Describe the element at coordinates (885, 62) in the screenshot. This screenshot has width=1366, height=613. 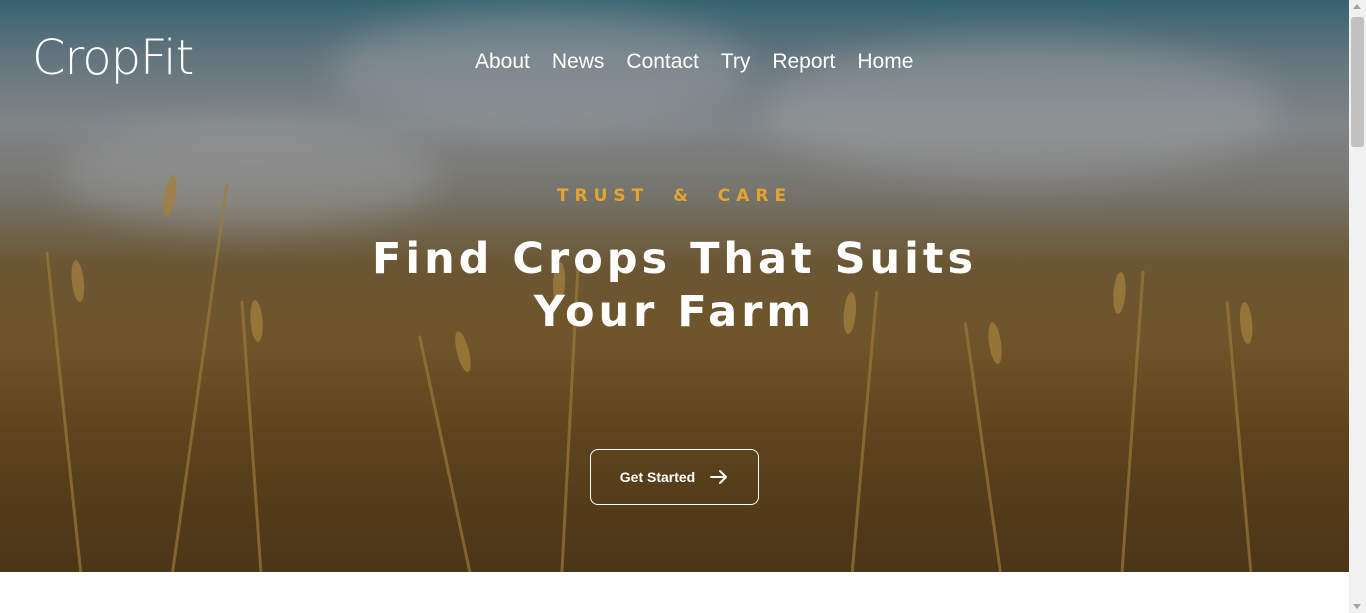
I see `nav-item-home: Home` at that location.